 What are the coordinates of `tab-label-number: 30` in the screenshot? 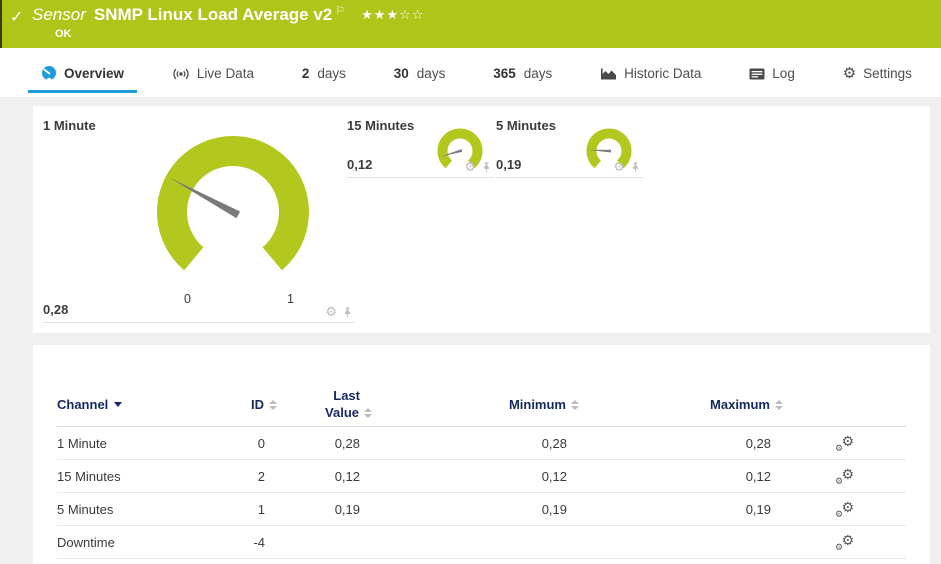 It's located at (401, 73).